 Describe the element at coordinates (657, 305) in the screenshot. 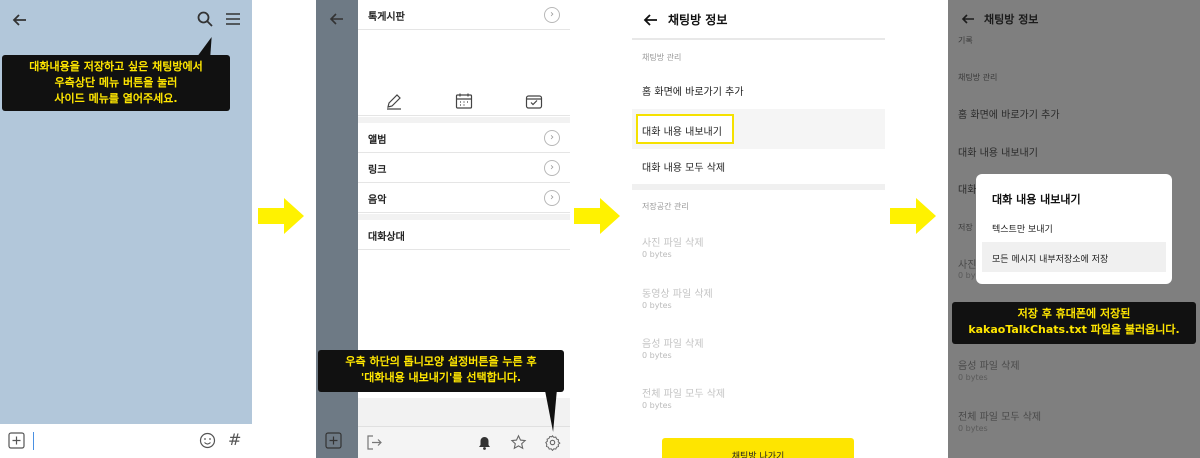

I see `videos-size: 0 bytes` at that location.